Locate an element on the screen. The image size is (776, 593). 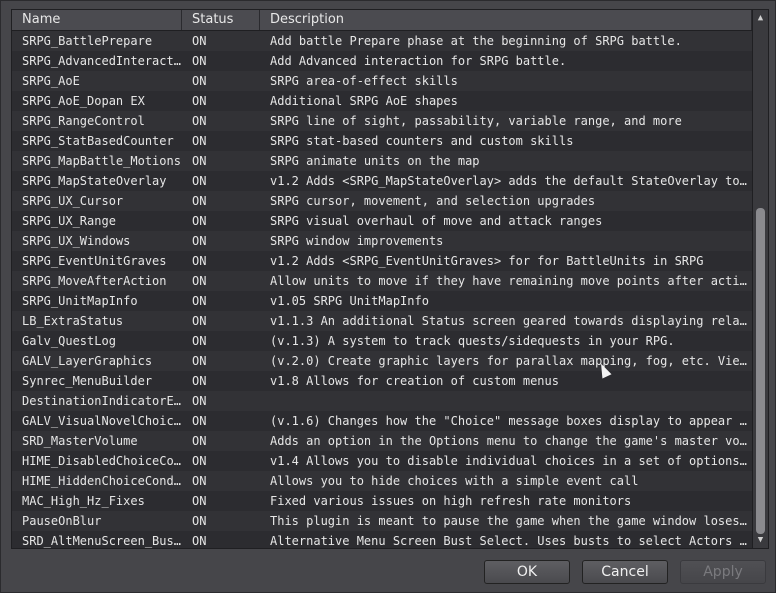
plugin-name: SRPG_BattlePrepare is located at coordinates (87, 41).